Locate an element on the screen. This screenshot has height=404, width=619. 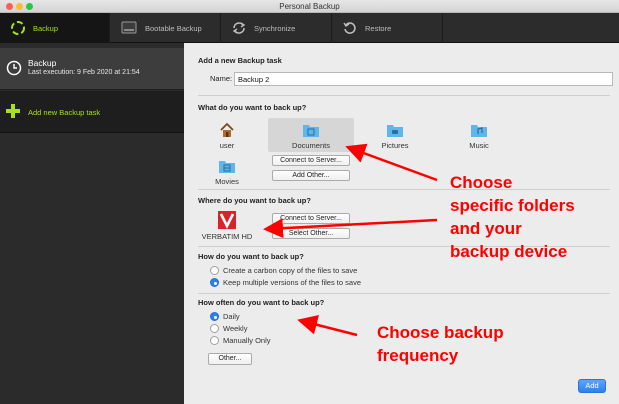
source-movies-label: Movies is located at coordinates (227, 181).